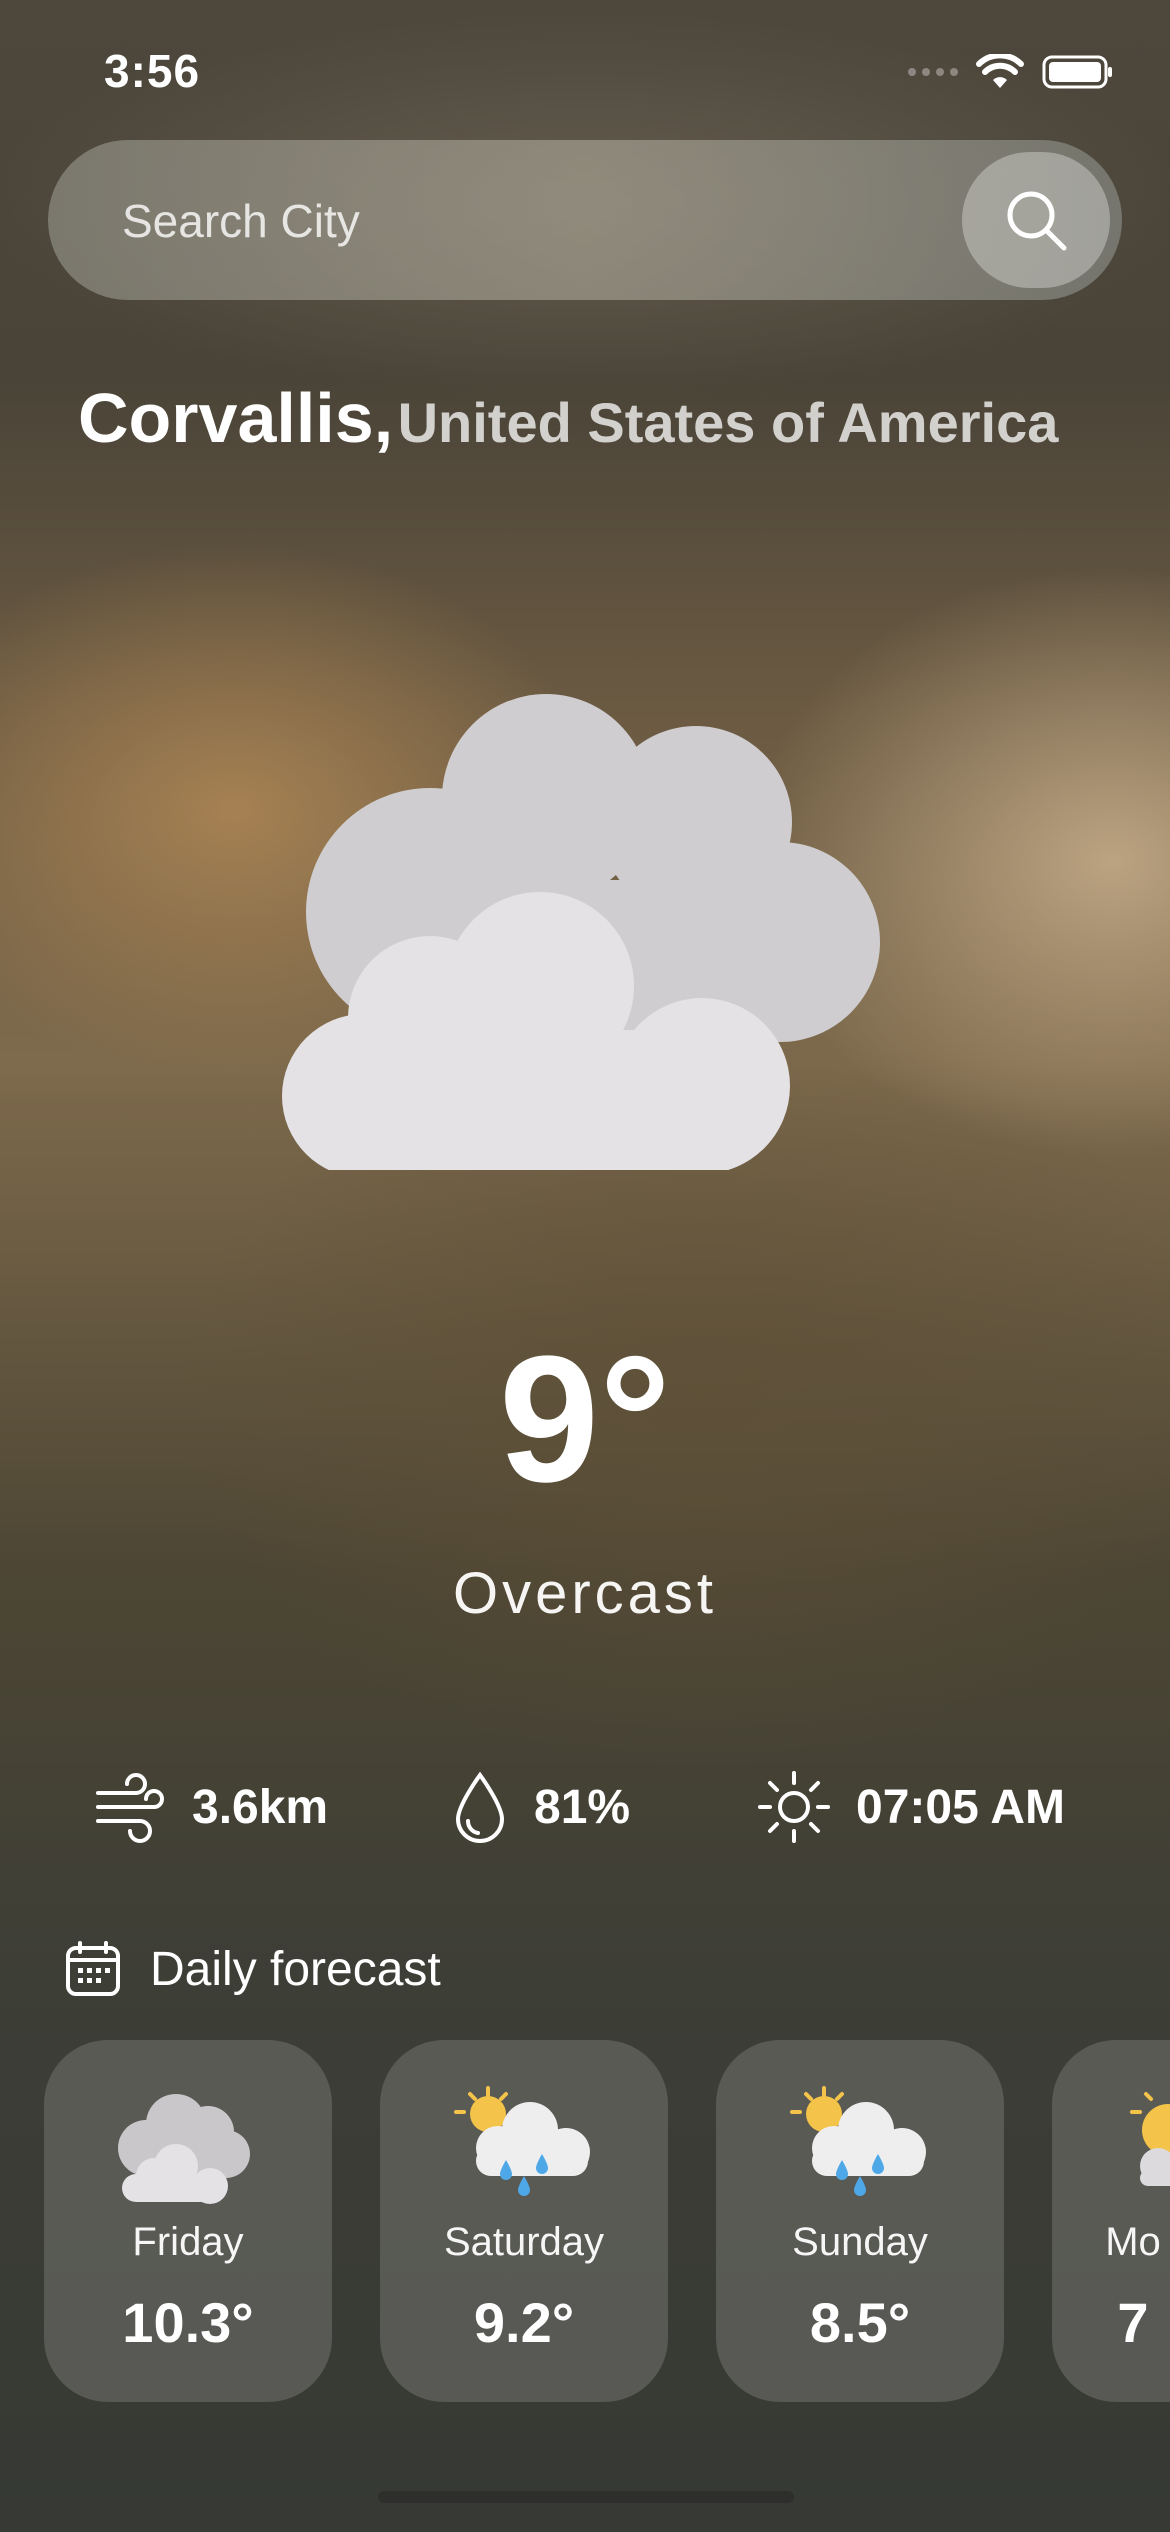  I want to click on location-heading: Corvallis, United States of America, so click(598, 418).